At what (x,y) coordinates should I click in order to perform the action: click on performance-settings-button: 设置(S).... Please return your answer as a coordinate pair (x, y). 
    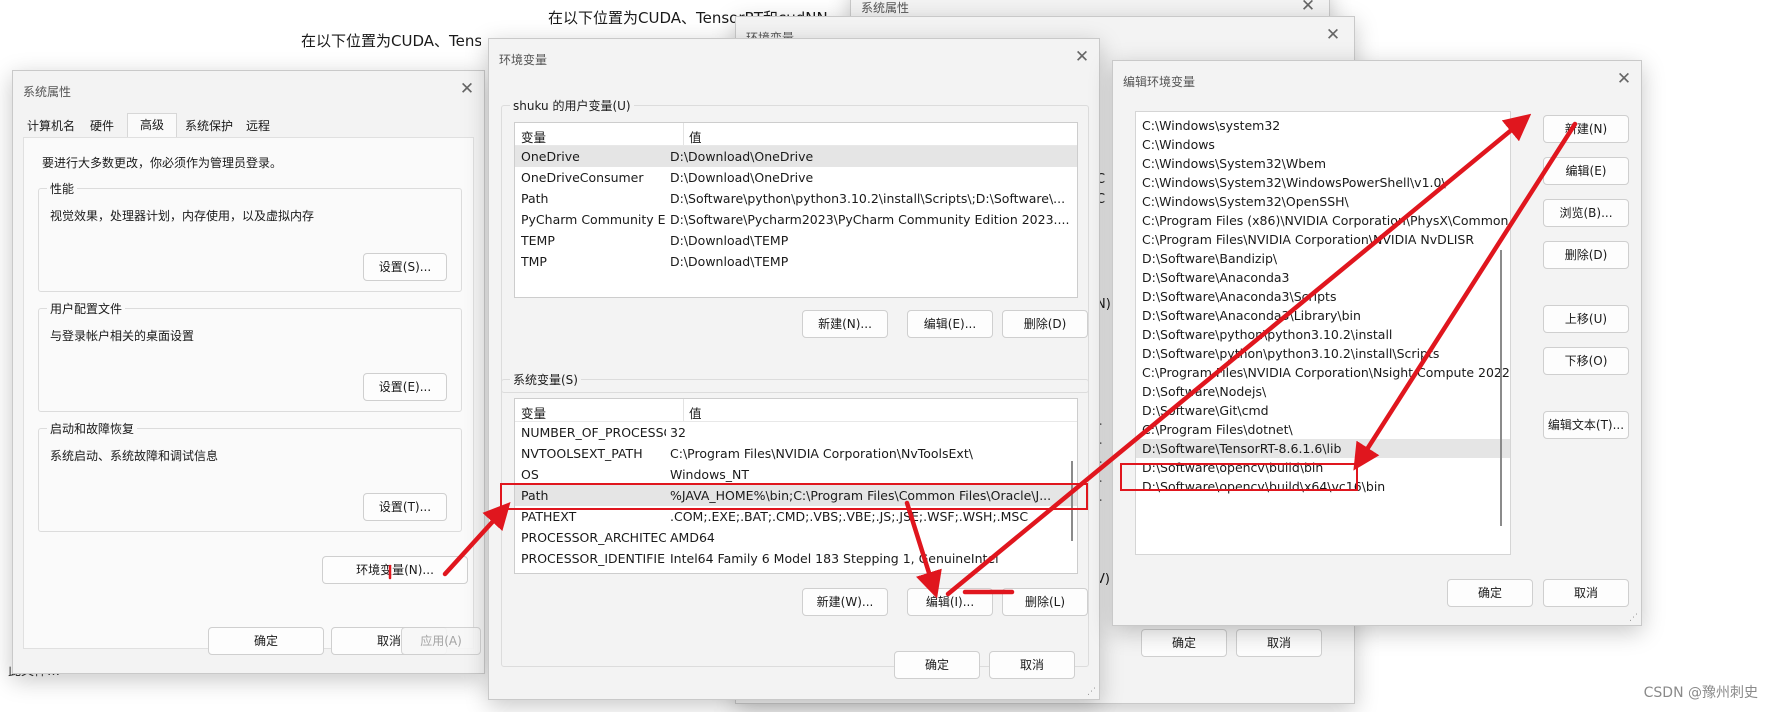
    Looking at the image, I should click on (405, 267).